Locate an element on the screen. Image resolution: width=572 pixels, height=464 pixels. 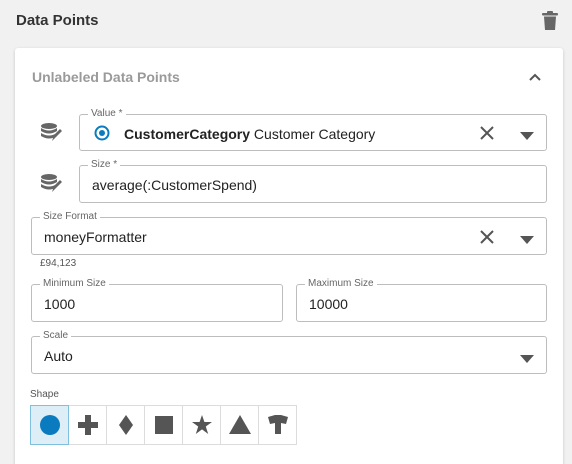
max-size-value: 10000 is located at coordinates (328, 304).